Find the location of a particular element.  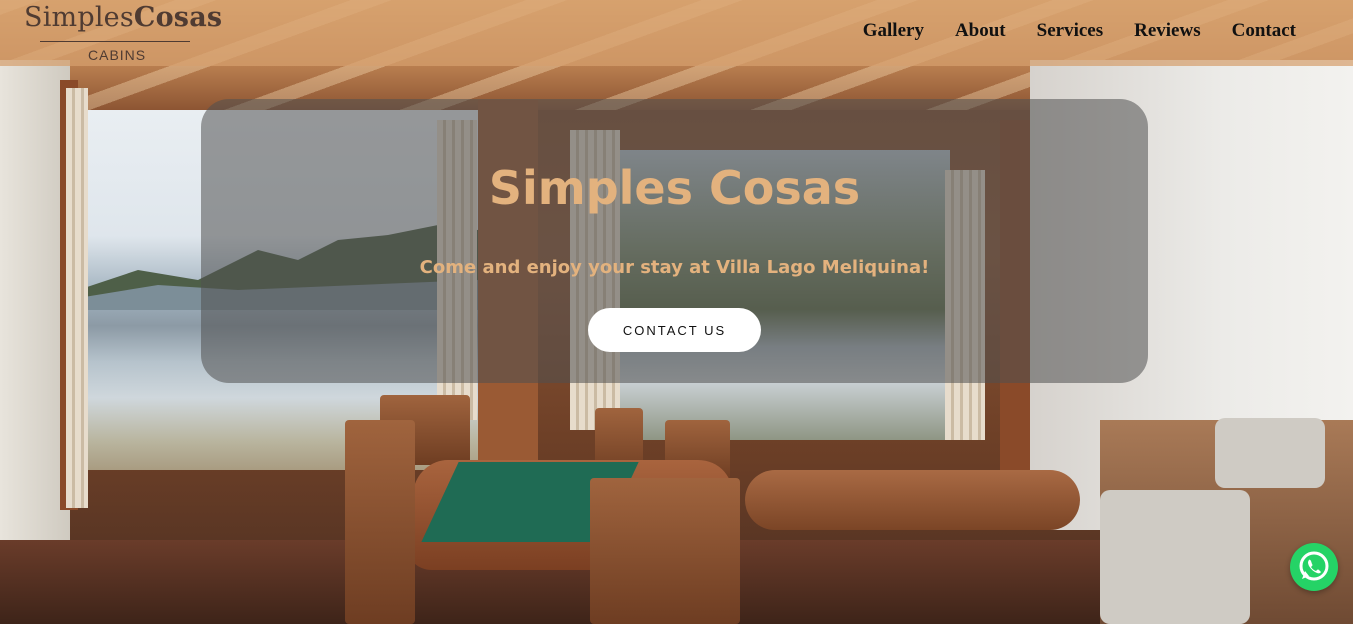

nav-link-gallery: Gallery is located at coordinates (893, 31).